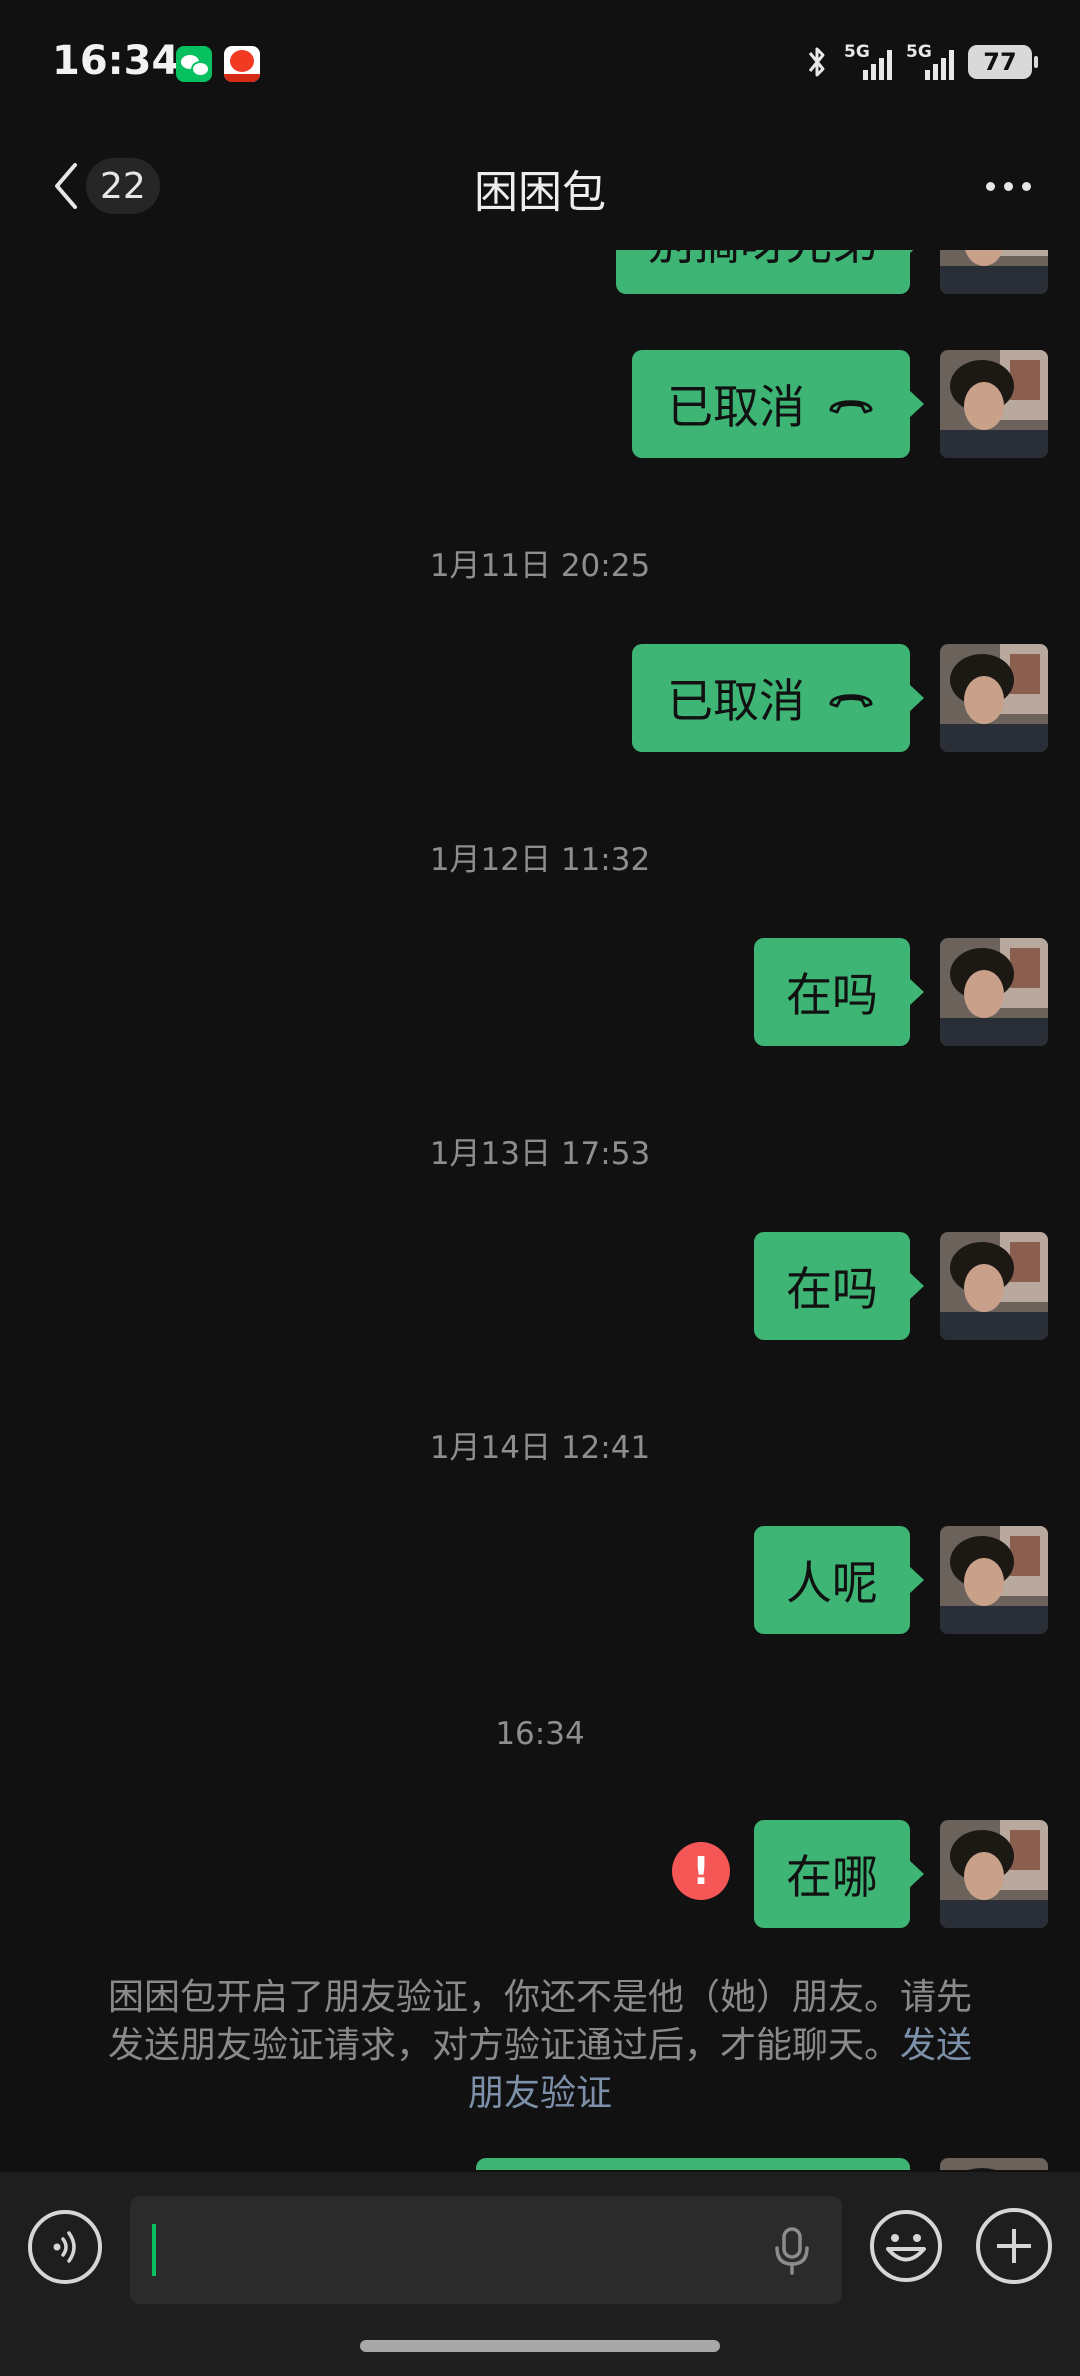 The height and width of the screenshot is (2376, 1080). Describe the element at coordinates (832, 1877) in the screenshot. I see `message-text: 在哪` at that location.